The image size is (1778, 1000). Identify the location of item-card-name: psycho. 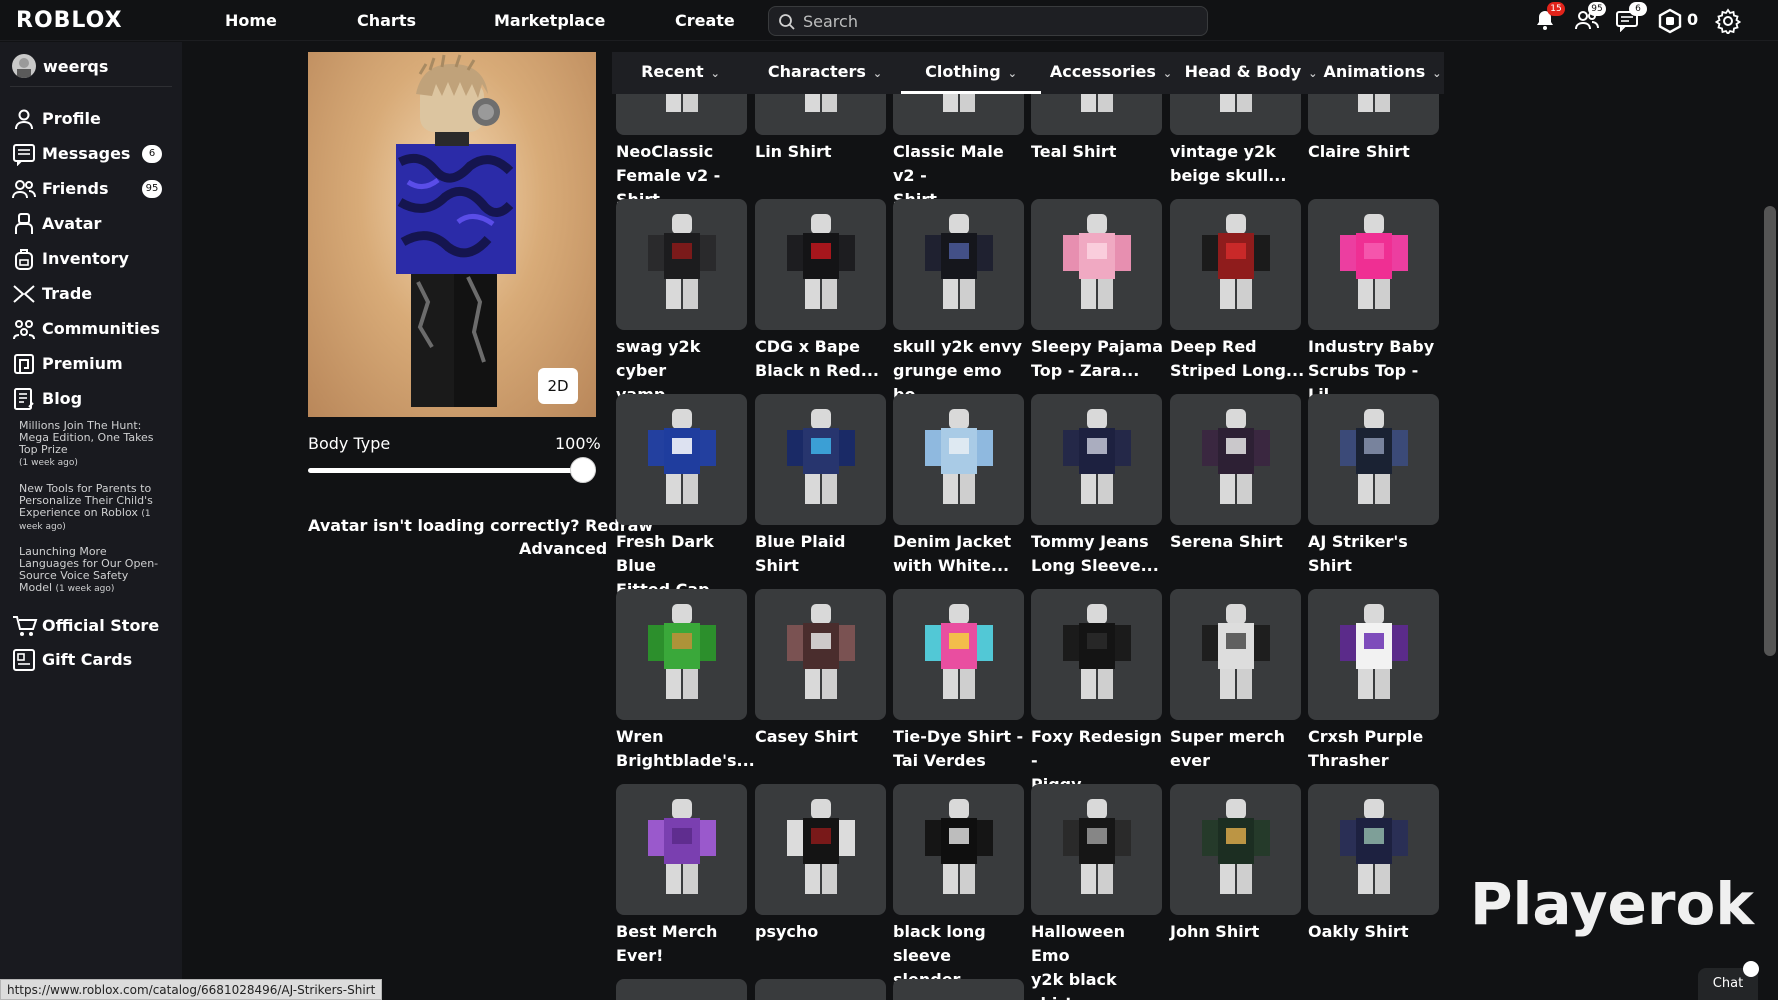
(822, 932).